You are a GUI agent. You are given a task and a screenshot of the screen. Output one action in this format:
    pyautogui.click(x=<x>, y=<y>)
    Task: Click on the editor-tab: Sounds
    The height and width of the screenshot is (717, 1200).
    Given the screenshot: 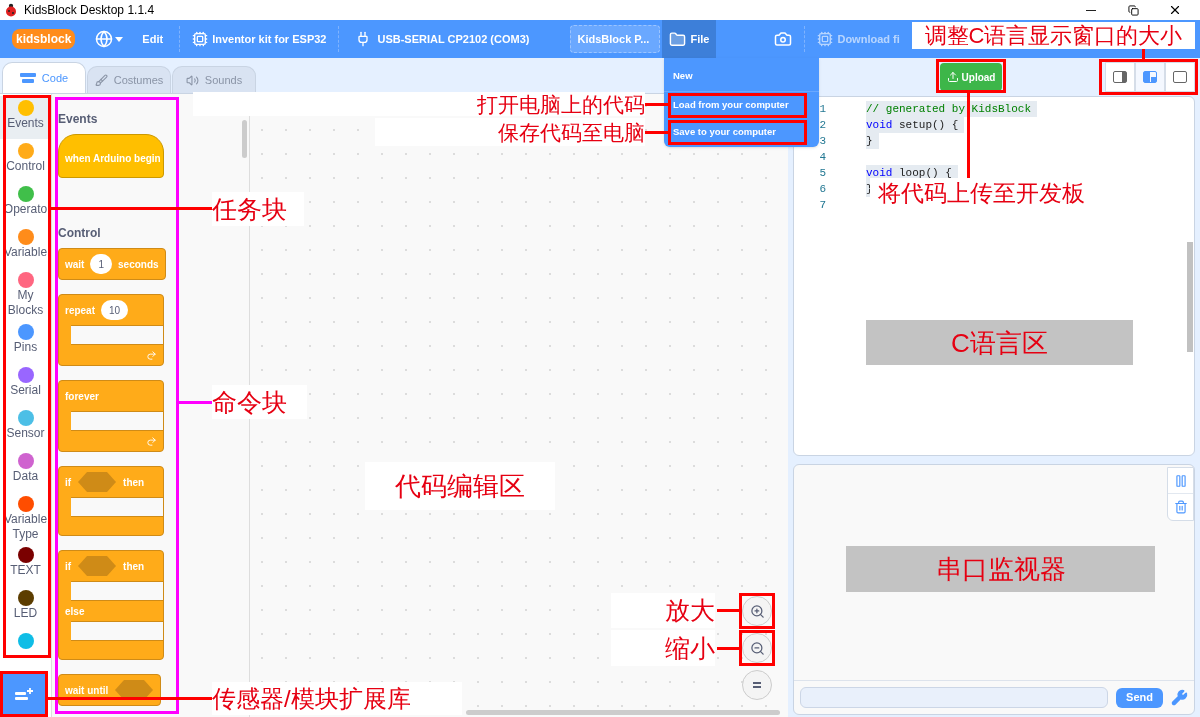 What is the action you would take?
    pyautogui.click(x=214, y=79)
    